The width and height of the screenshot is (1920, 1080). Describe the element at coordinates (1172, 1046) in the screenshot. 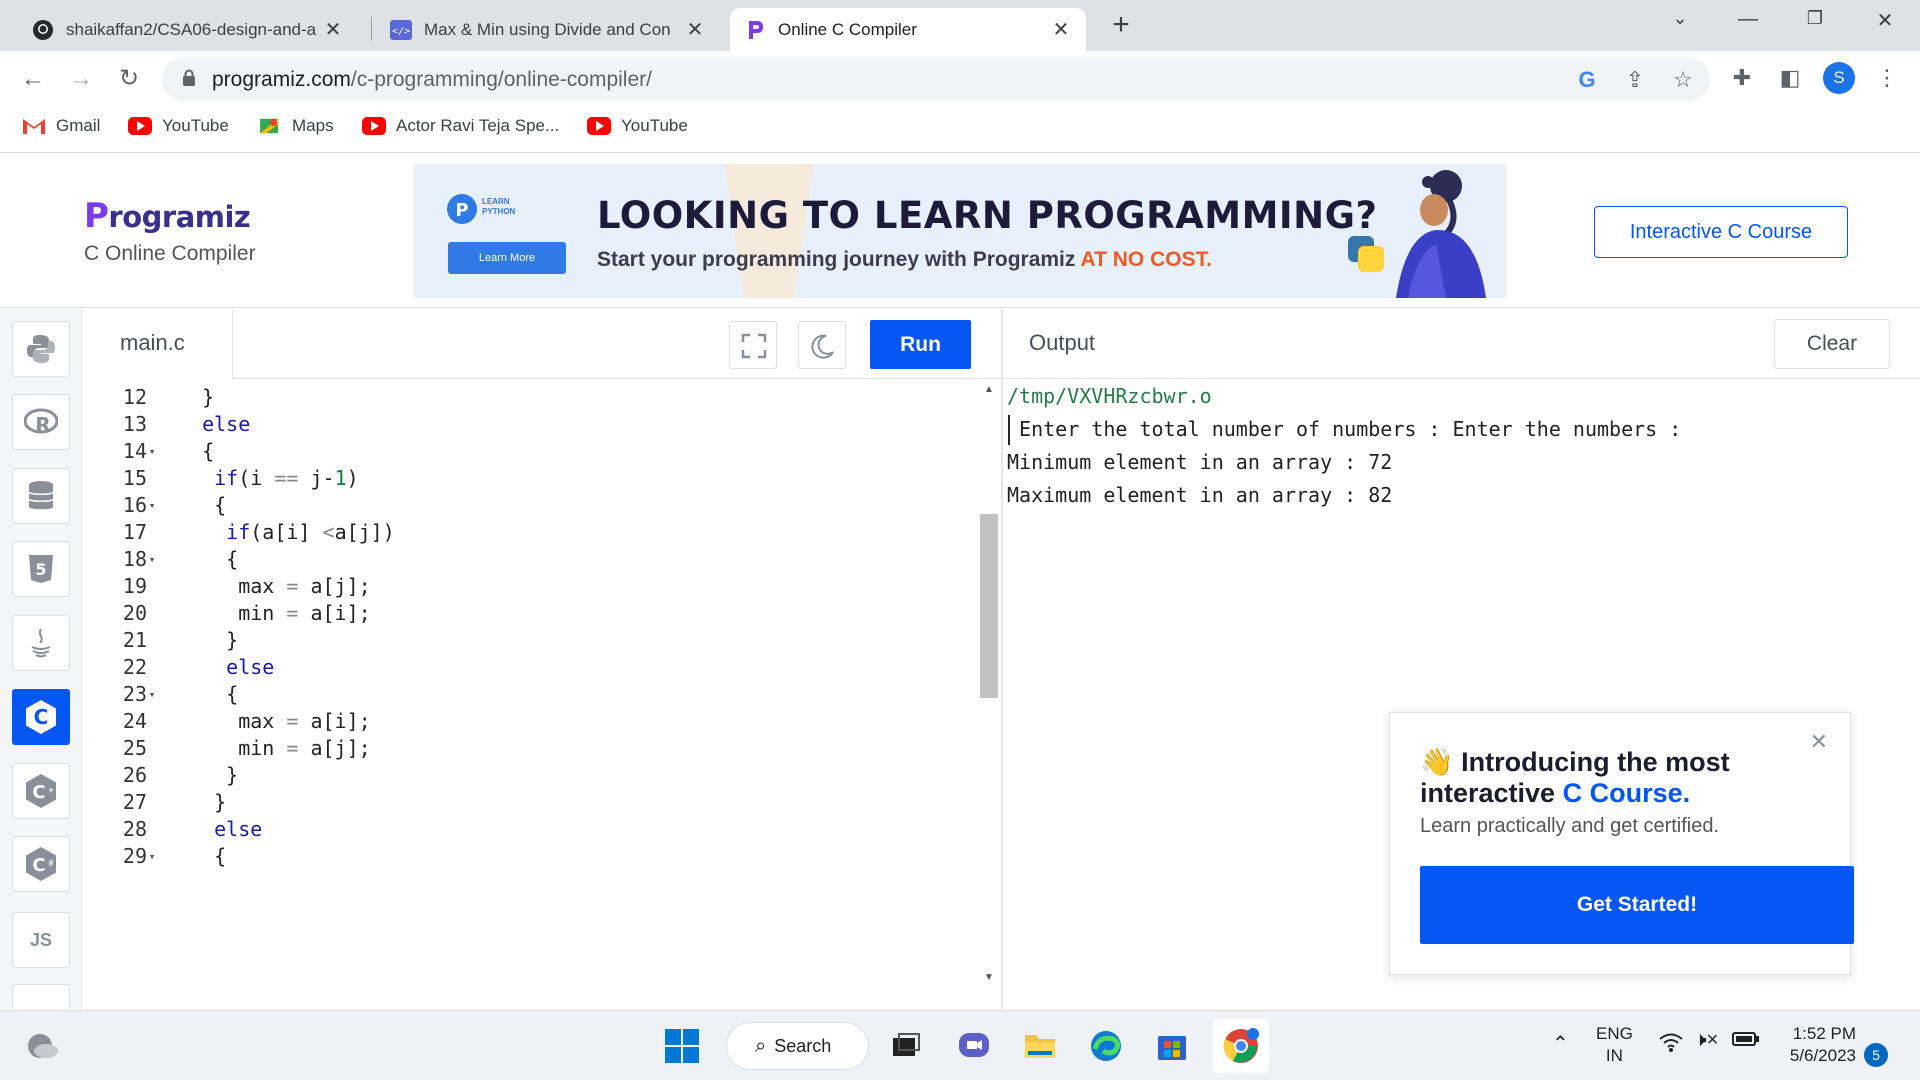

I see `microsoft-store-icon` at that location.